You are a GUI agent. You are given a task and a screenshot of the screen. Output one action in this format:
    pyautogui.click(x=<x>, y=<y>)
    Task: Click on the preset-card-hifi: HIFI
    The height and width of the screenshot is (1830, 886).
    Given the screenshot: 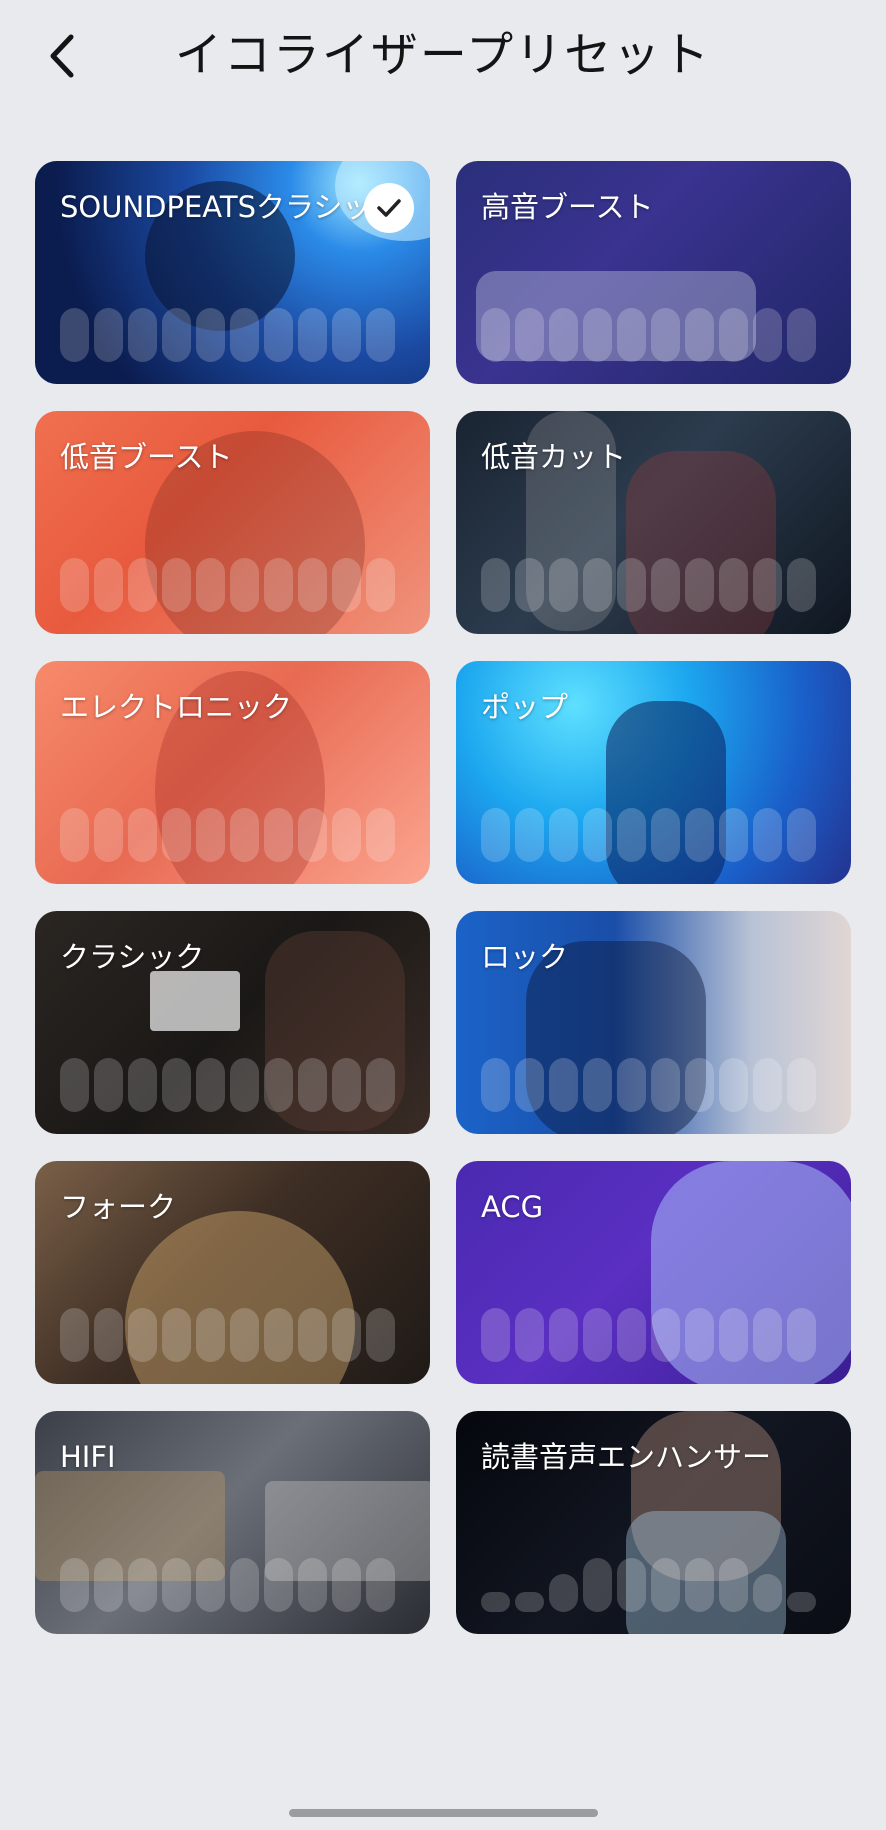 What is the action you would take?
    pyautogui.click(x=232, y=1522)
    